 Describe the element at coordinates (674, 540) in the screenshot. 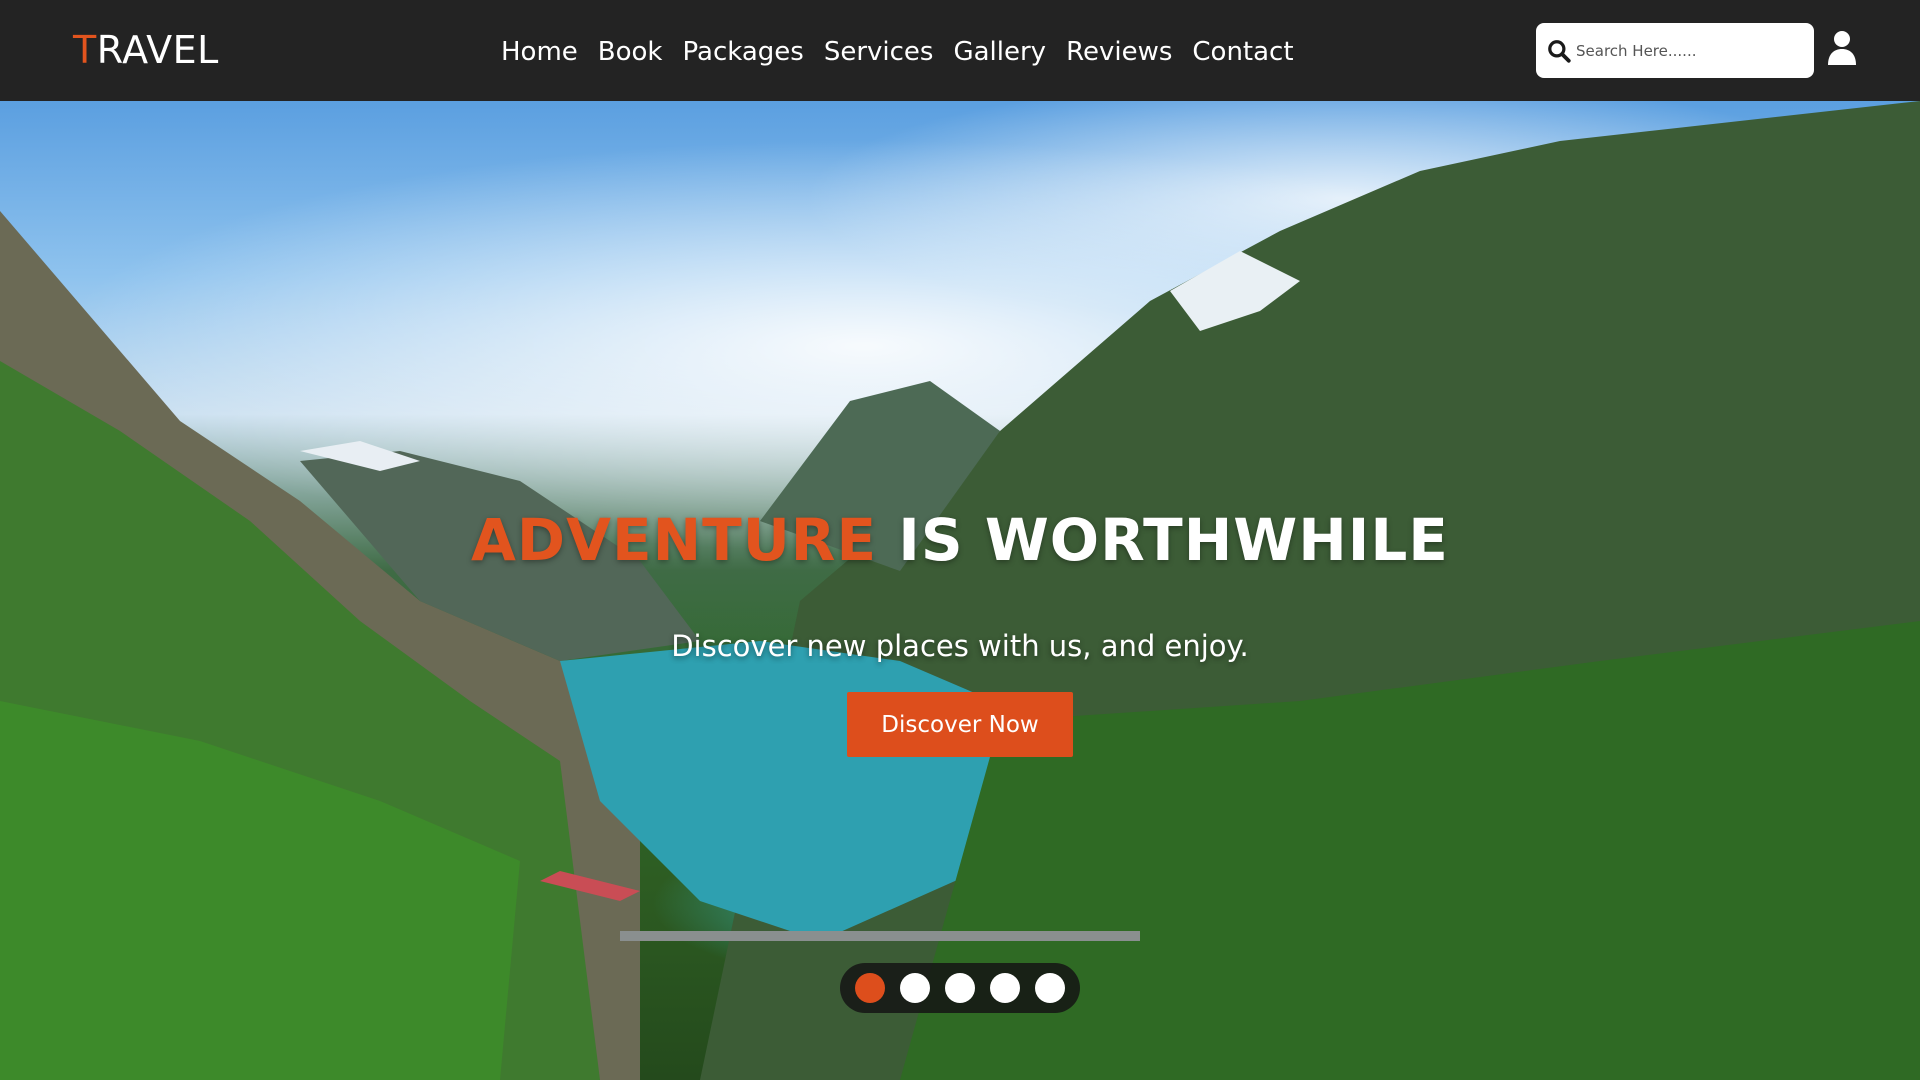

I see `hero-title-accent: ADVENTURE` at that location.